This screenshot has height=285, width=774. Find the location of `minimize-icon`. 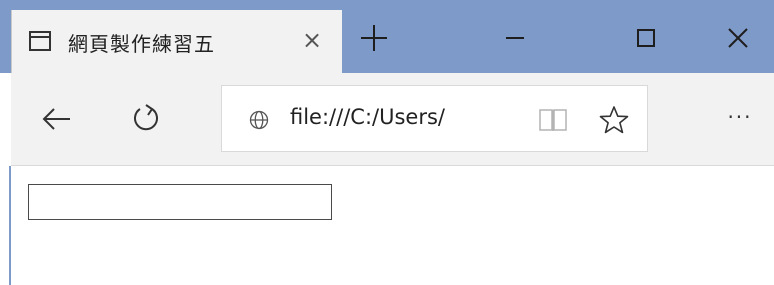

minimize-icon is located at coordinates (515, 38).